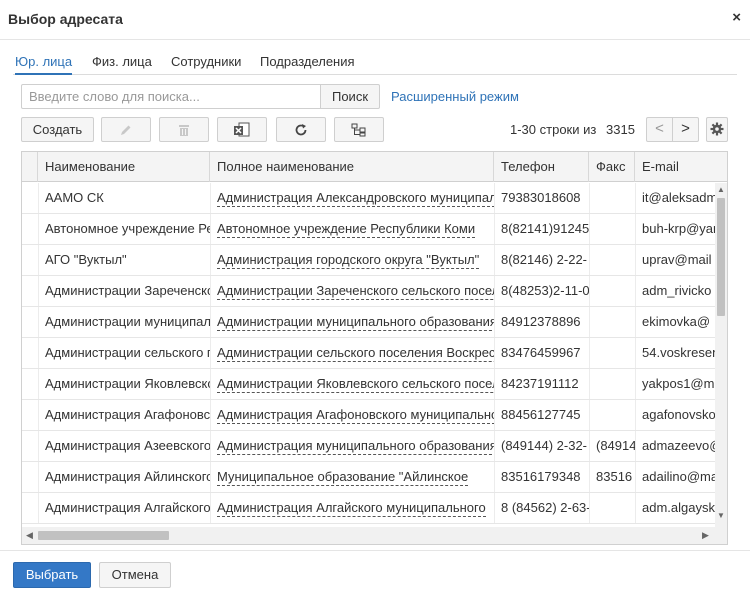 This screenshot has height=600, width=750. Describe the element at coordinates (455, 96) in the screenshot. I see `advanced-mode-link: Расширенный режим` at that location.